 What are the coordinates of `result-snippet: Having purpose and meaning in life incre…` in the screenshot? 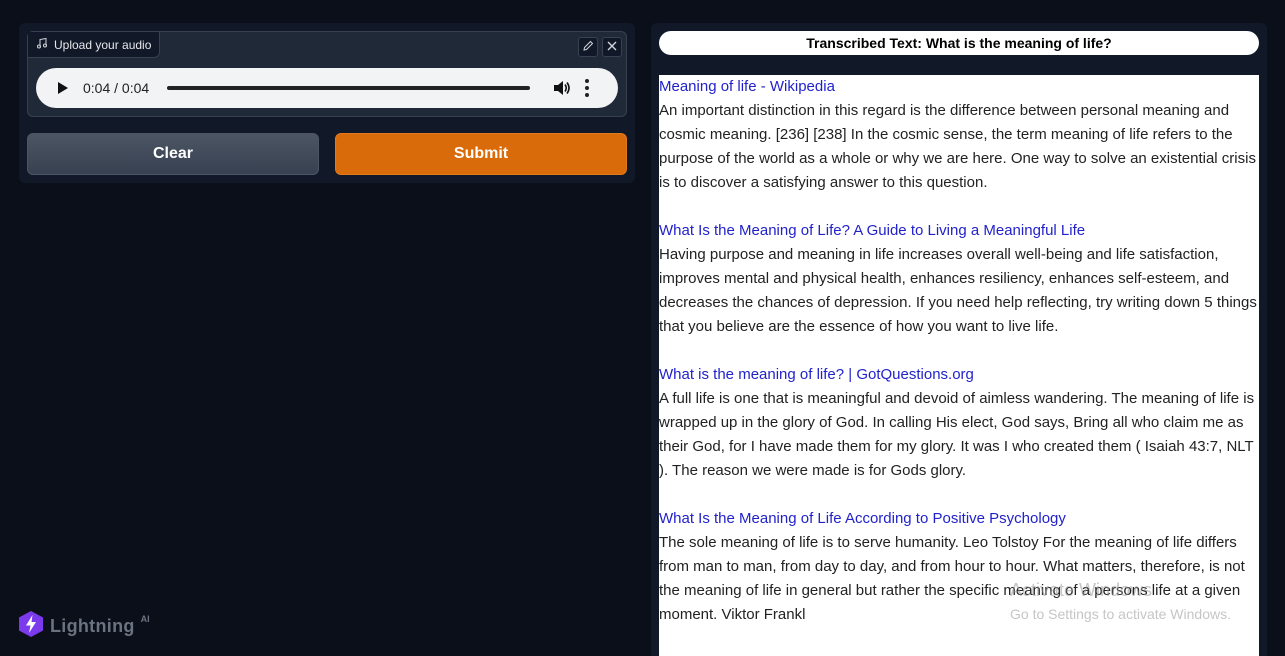 It's located at (958, 290).